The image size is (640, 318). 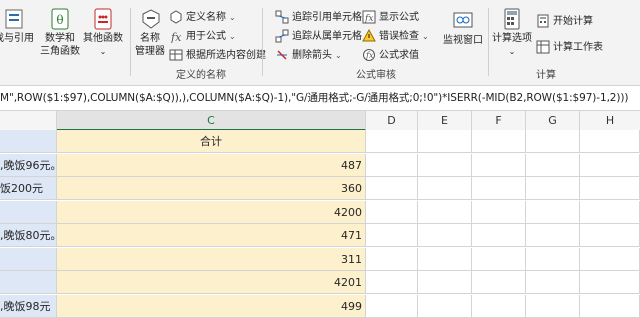 I want to click on define-name-label: 定义名称, so click(x=206, y=17).